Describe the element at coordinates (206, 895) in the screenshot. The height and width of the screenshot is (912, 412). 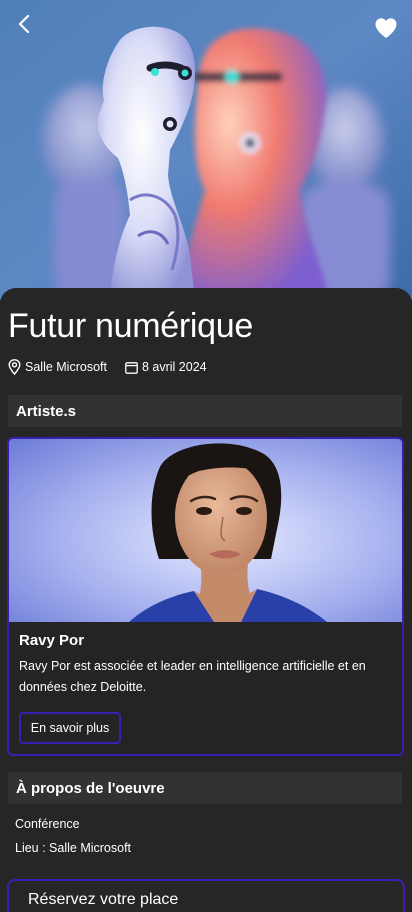
I see `reserve-button: Réservez votre place` at that location.